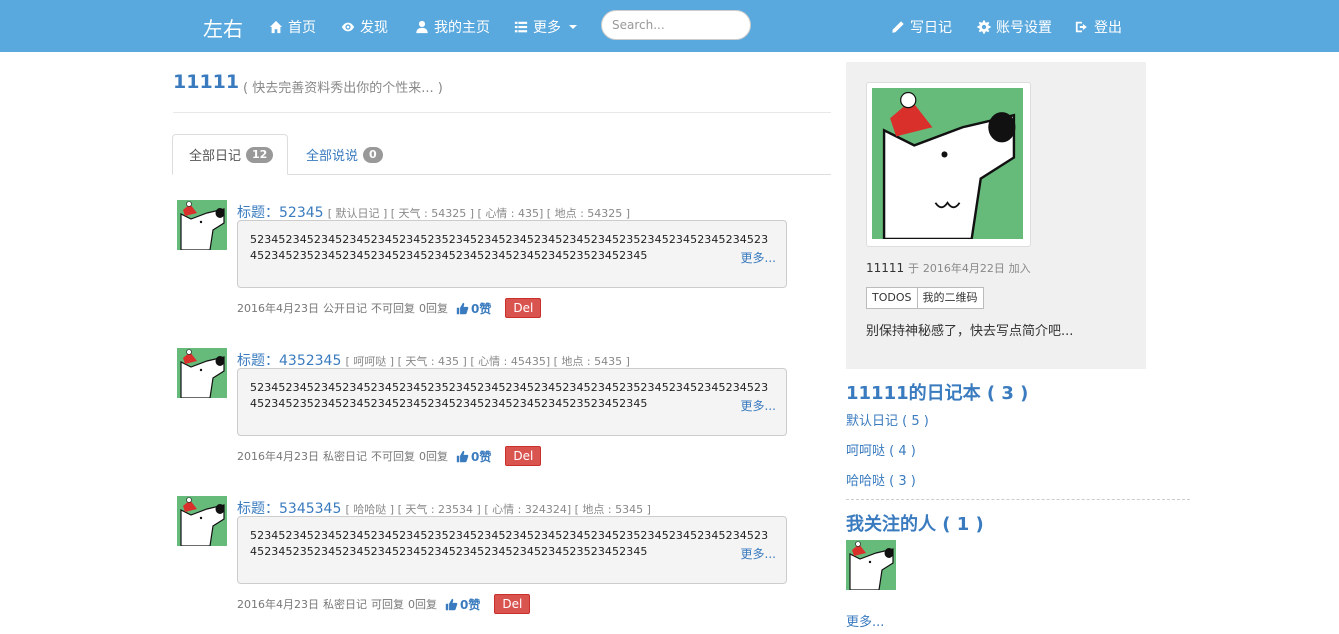  I want to click on nav-more-dropdown: 更多, so click(545, 27).